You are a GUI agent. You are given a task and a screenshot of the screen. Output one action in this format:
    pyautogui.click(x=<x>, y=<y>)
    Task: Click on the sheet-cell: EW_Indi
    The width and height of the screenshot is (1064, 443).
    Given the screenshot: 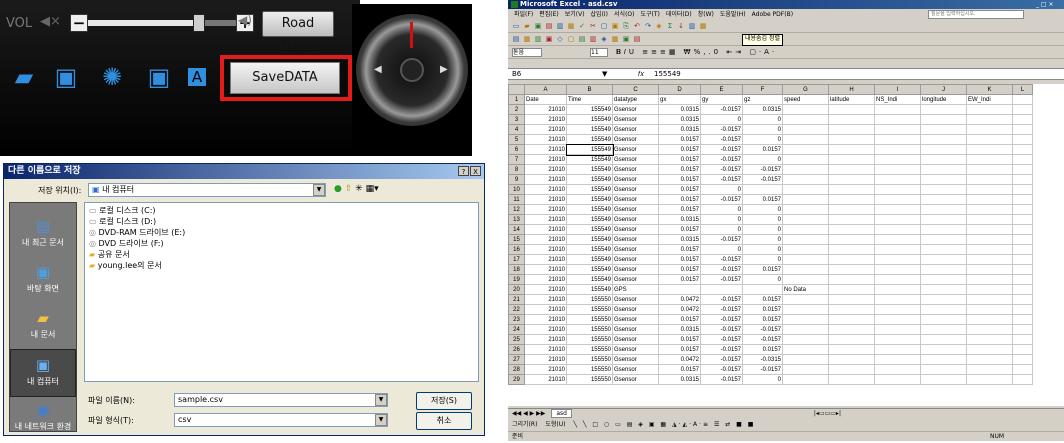 What is the action you would take?
    pyautogui.click(x=989, y=99)
    